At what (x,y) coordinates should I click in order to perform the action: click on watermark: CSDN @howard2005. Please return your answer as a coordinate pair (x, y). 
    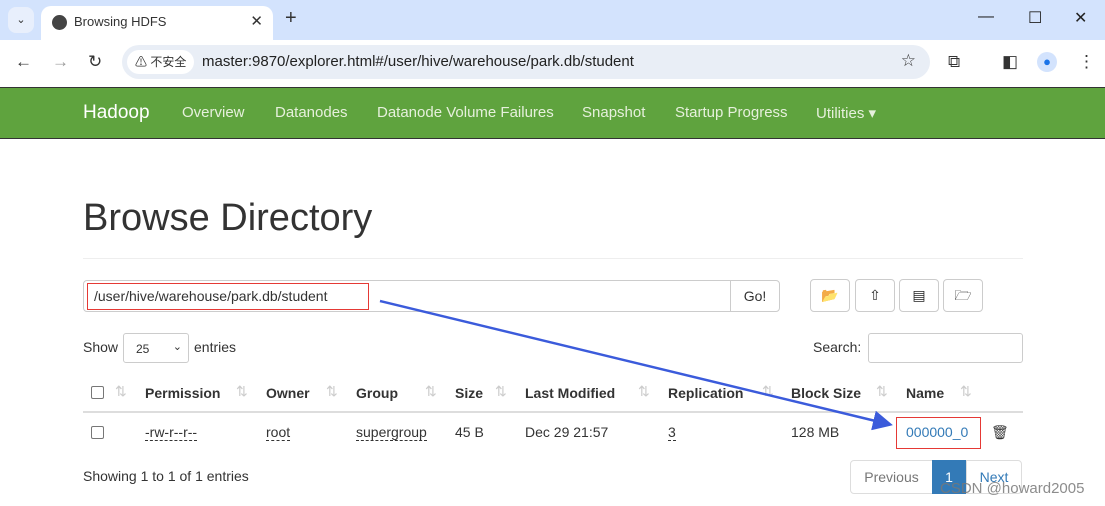
    Looking at the image, I should click on (1012, 488).